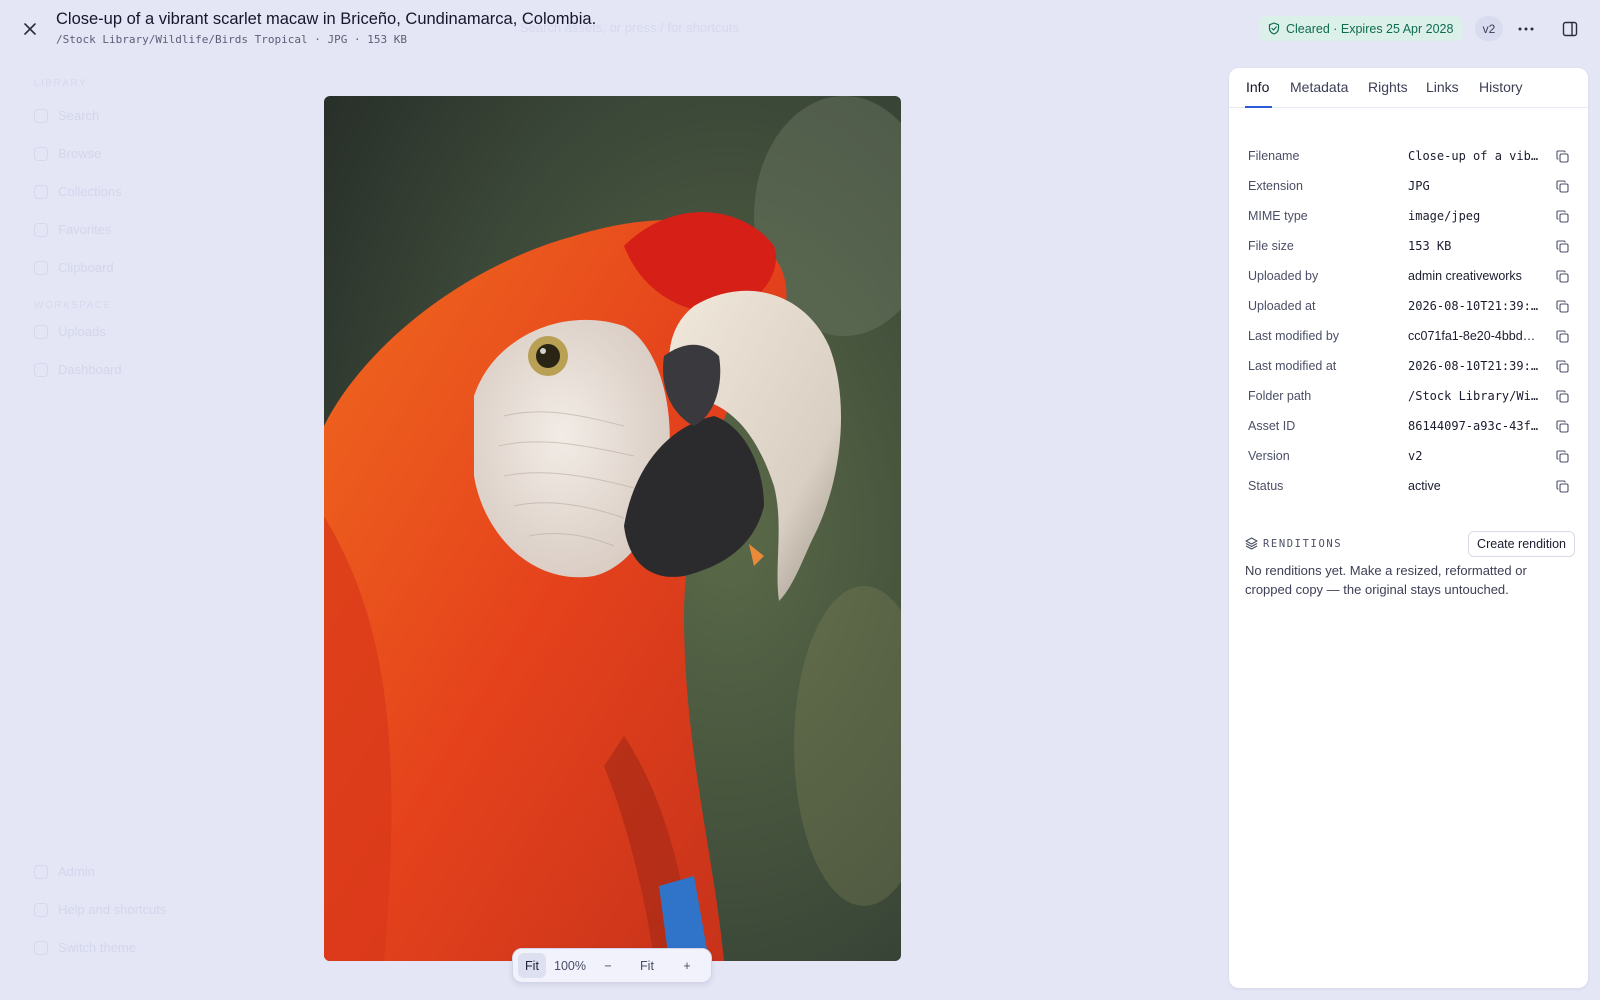  Describe the element at coordinates (1415, 456) in the screenshot. I see `info-value: v2` at that location.